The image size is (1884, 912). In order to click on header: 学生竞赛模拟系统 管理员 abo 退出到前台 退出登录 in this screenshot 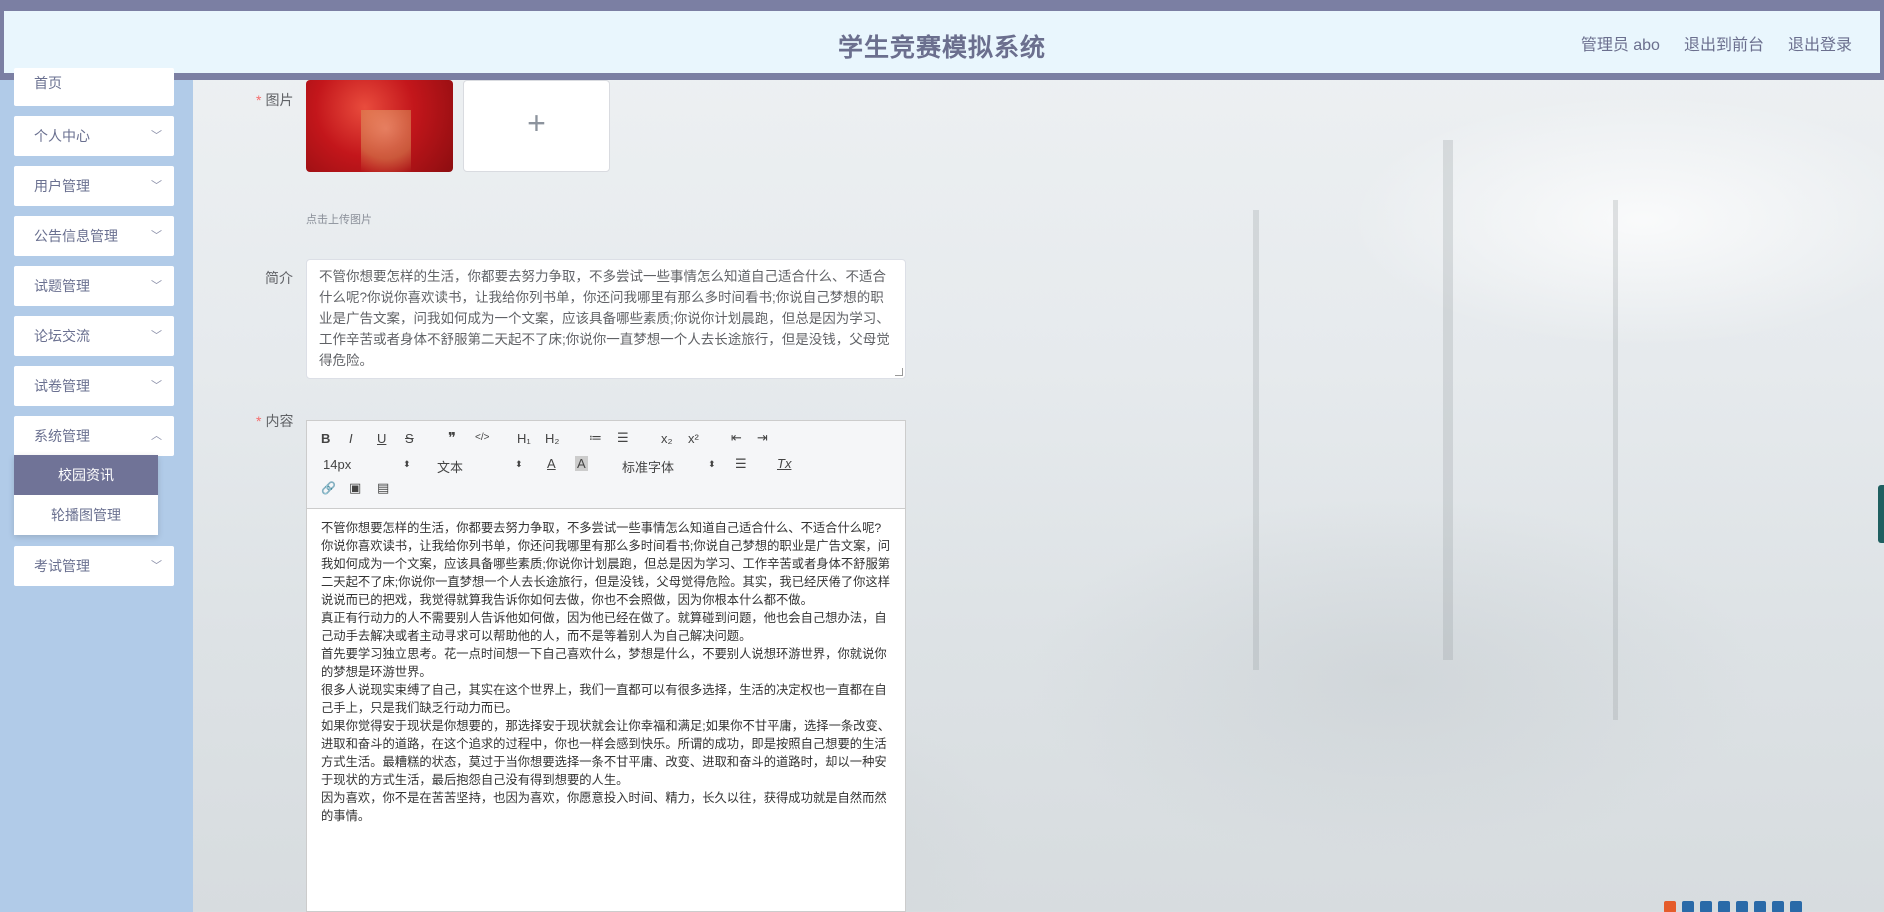, I will do `click(942, 42)`.